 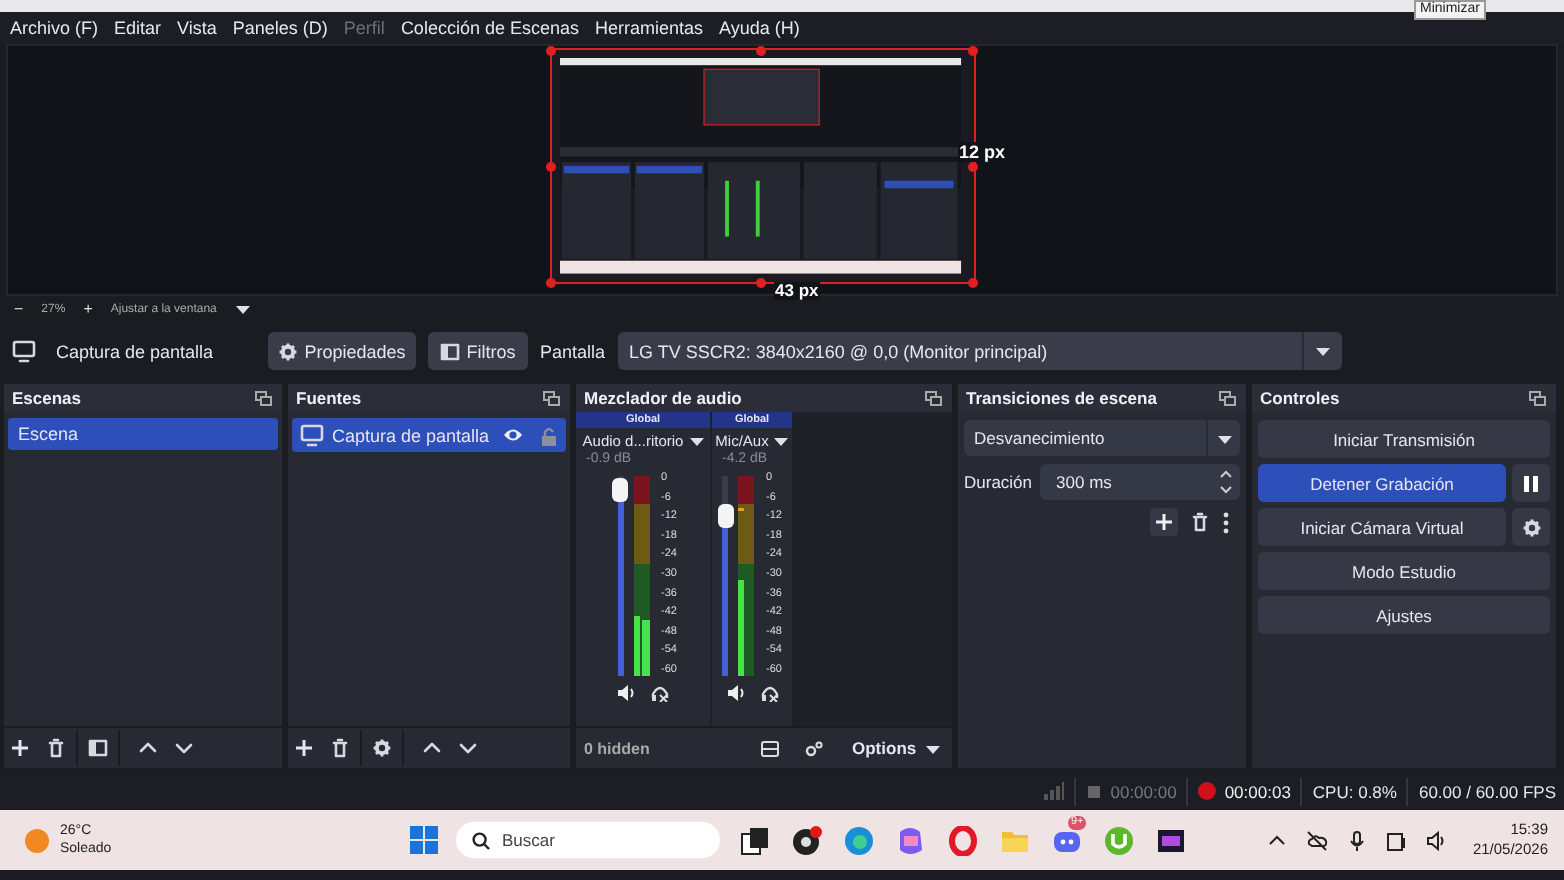 I want to click on sun-icon, so click(x=37, y=840).